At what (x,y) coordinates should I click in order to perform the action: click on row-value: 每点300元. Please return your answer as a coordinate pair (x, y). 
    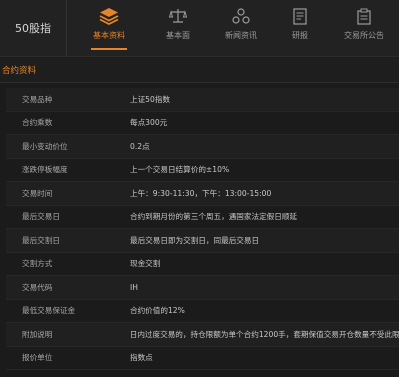
    Looking at the image, I should click on (149, 123).